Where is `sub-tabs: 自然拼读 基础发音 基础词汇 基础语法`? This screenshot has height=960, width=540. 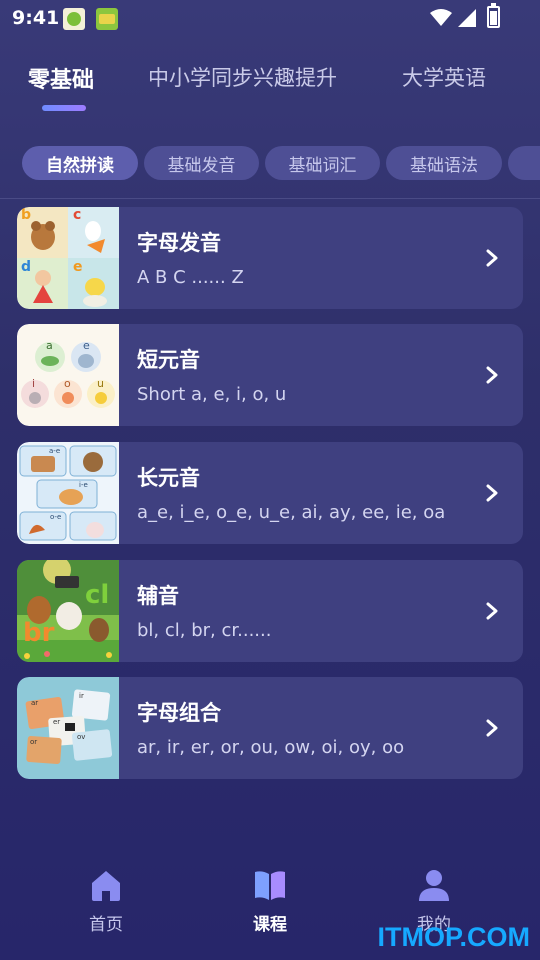
sub-tabs: 自然拼读 基础发音 基础词汇 基础语法 is located at coordinates (281, 164).